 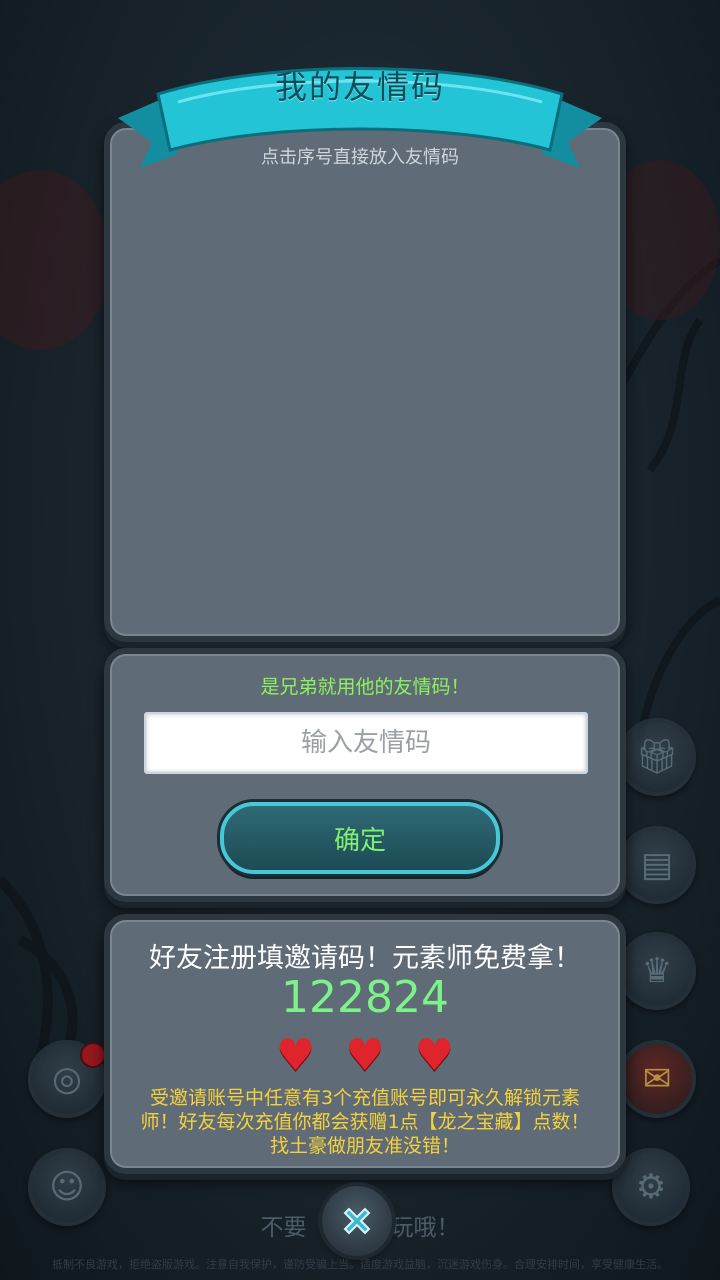 I want to click on friend-code-input, so click(x=366, y=743).